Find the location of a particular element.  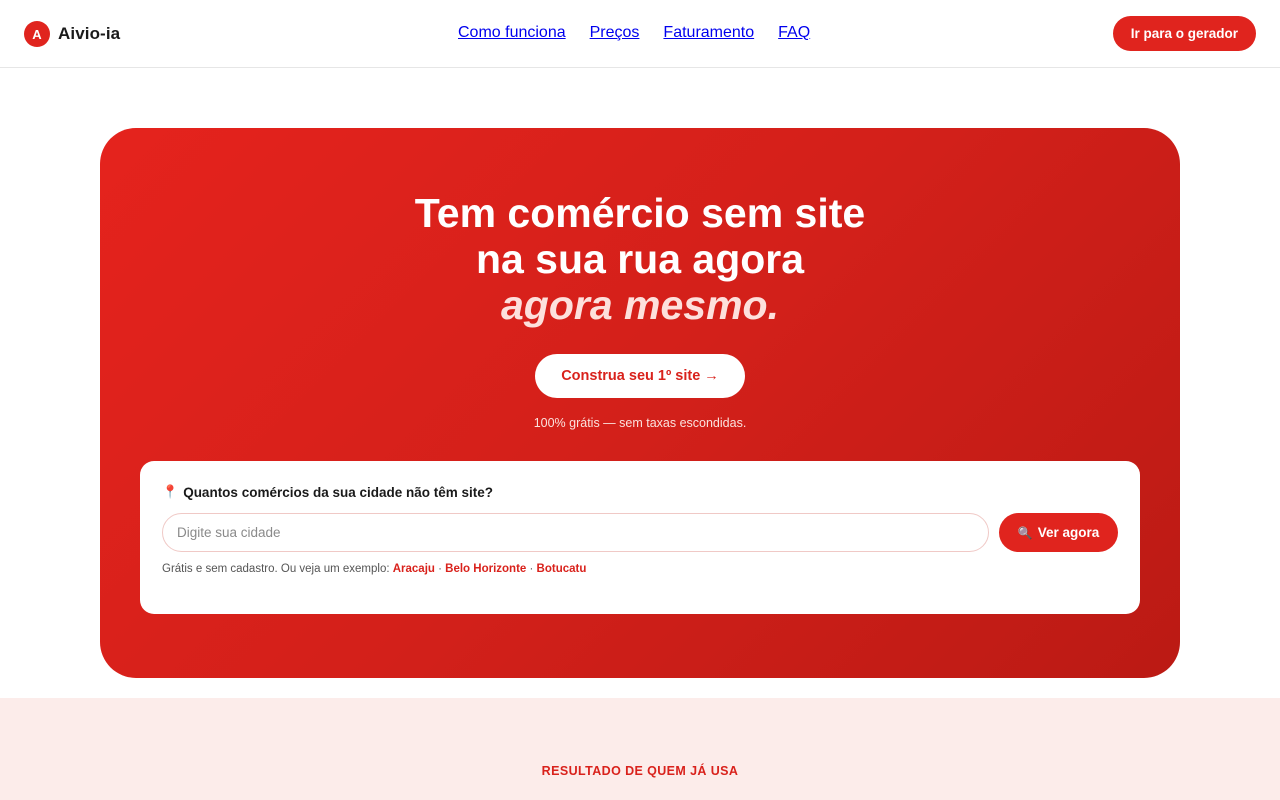

see-now-button: 🔍 Ver agora is located at coordinates (1058, 532).